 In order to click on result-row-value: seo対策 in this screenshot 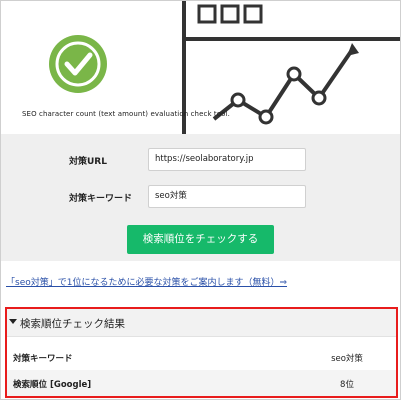, I will do `click(347, 359)`.